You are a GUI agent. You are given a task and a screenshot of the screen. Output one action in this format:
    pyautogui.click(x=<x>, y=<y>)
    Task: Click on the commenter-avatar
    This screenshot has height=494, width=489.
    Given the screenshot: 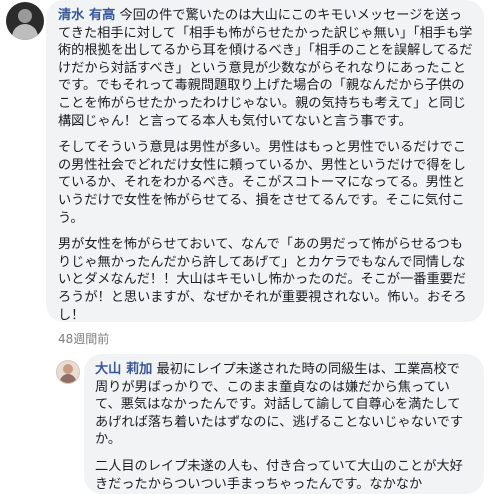 What is the action you would take?
    pyautogui.click(x=25, y=21)
    